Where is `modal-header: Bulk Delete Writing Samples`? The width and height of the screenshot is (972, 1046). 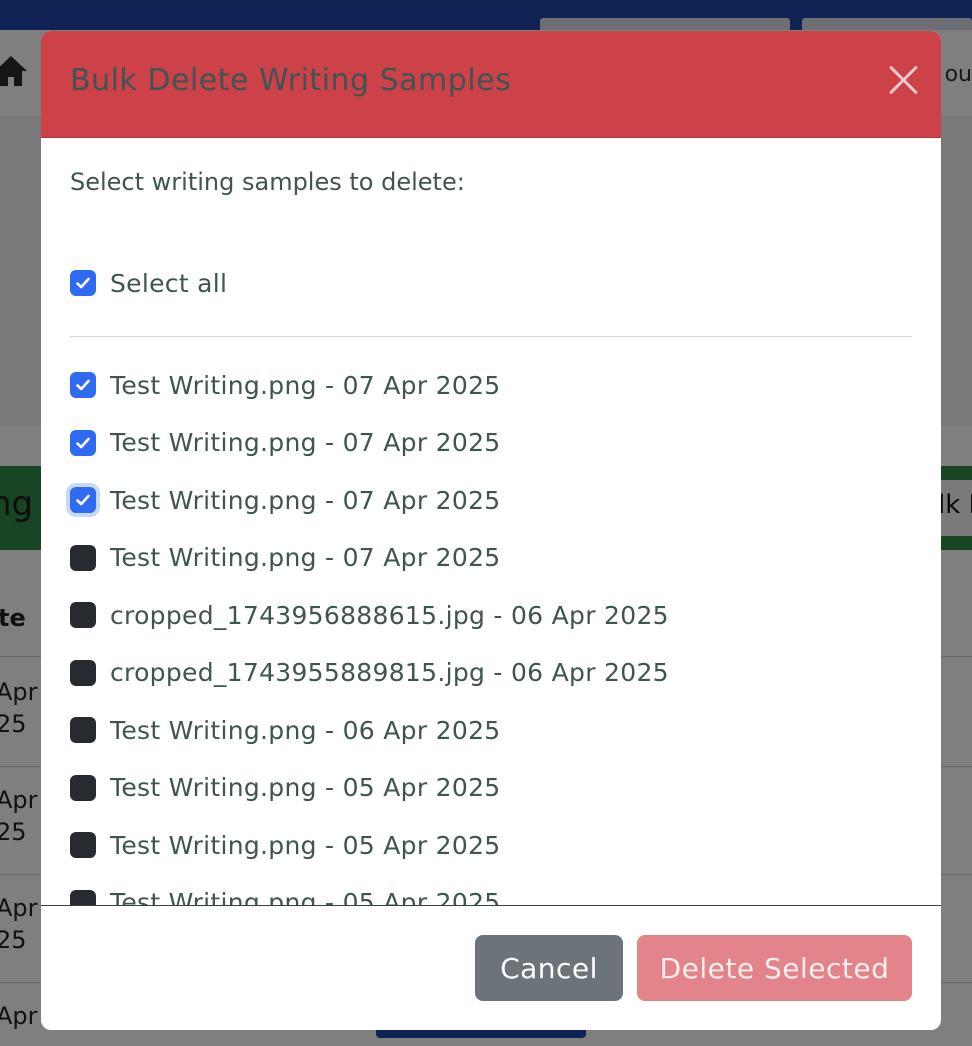 modal-header: Bulk Delete Writing Samples is located at coordinates (491, 84).